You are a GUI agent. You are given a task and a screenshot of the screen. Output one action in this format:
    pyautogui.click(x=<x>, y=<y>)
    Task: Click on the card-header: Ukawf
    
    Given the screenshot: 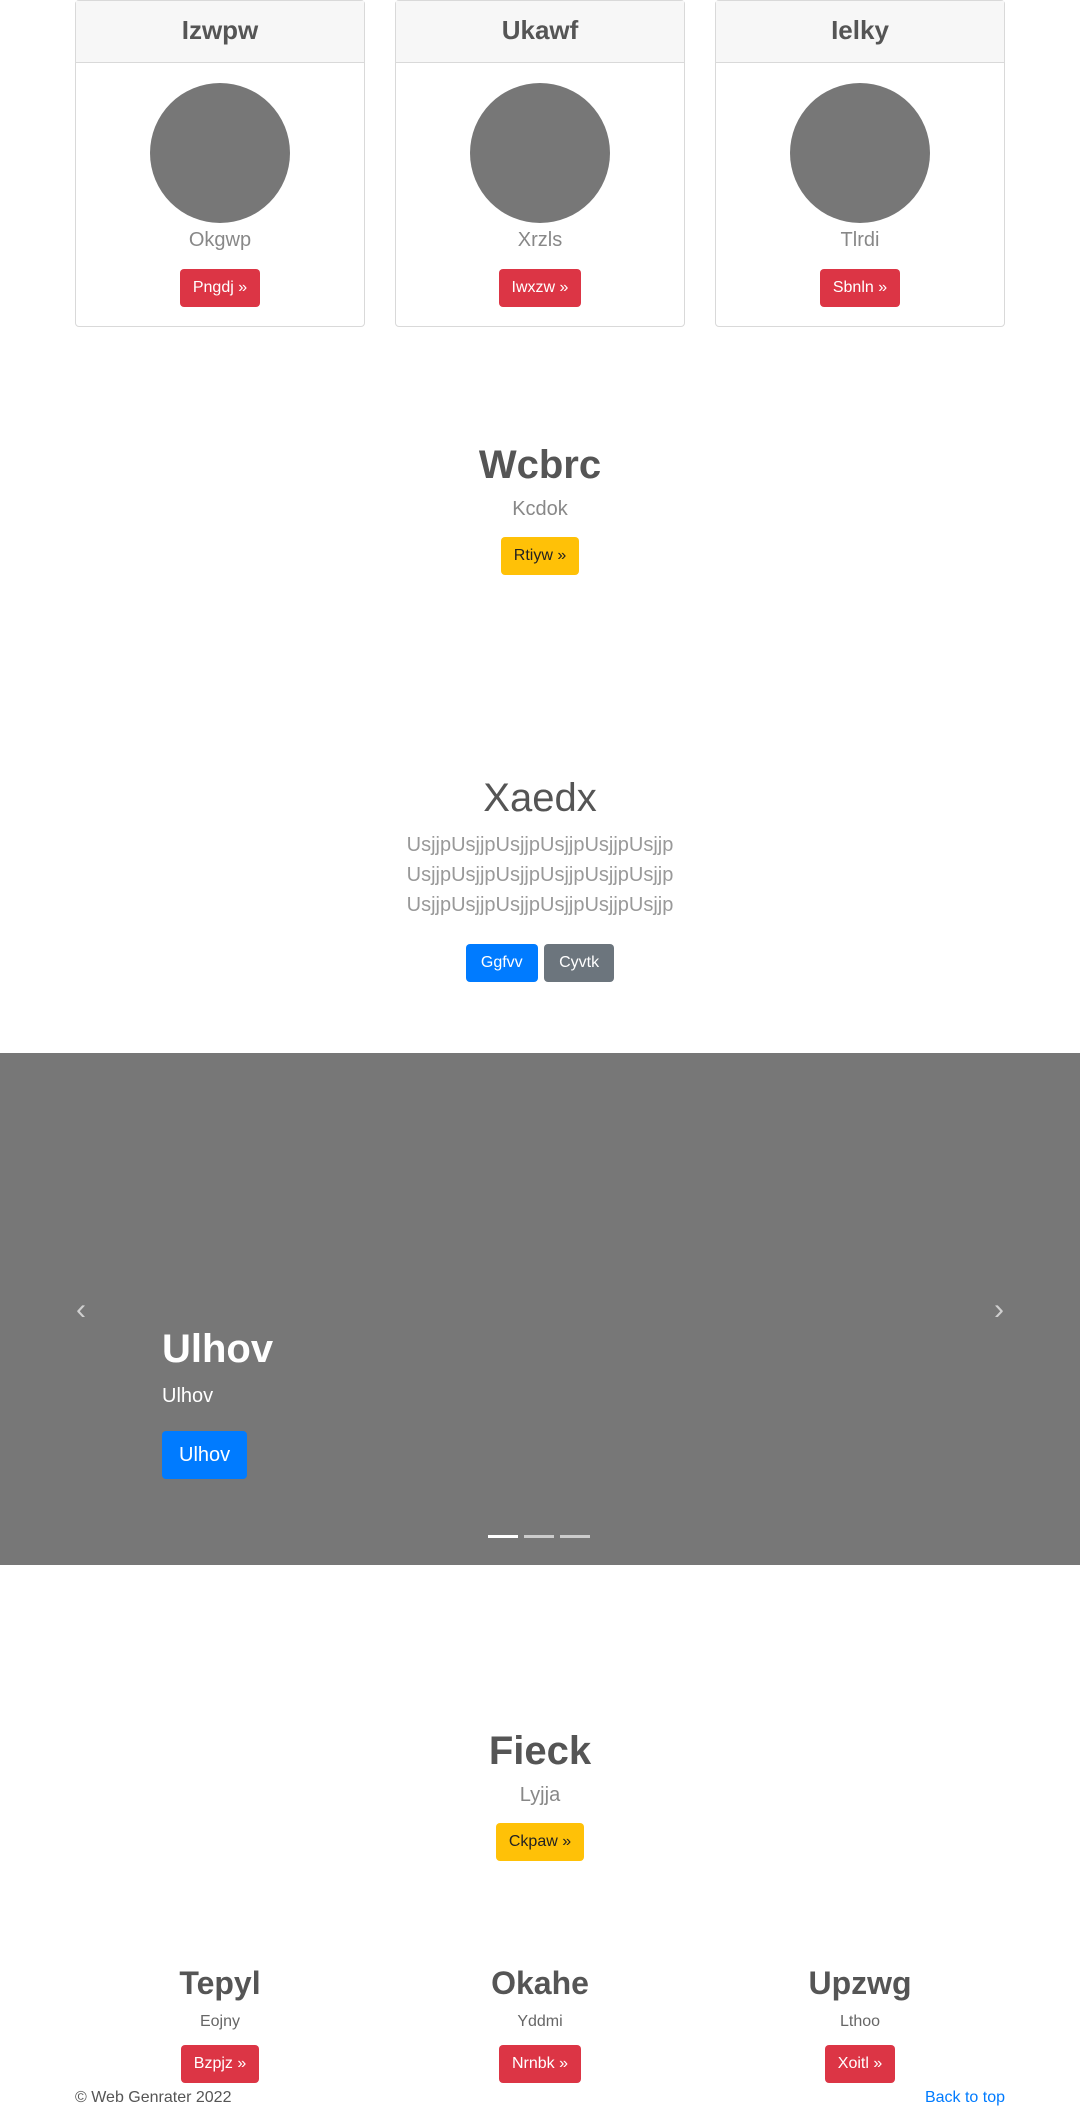 What is the action you would take?
    pyautogui.click(x=540, y=32)
    